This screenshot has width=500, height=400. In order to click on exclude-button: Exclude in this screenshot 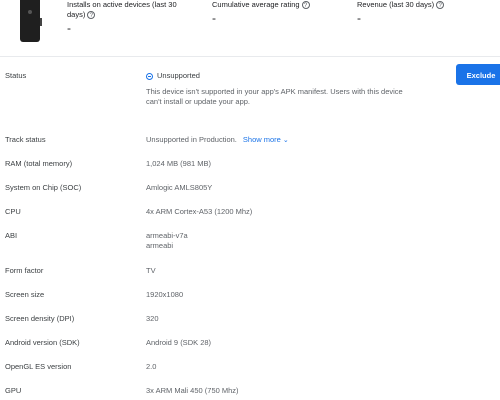, I will do `click(478, 74)`.